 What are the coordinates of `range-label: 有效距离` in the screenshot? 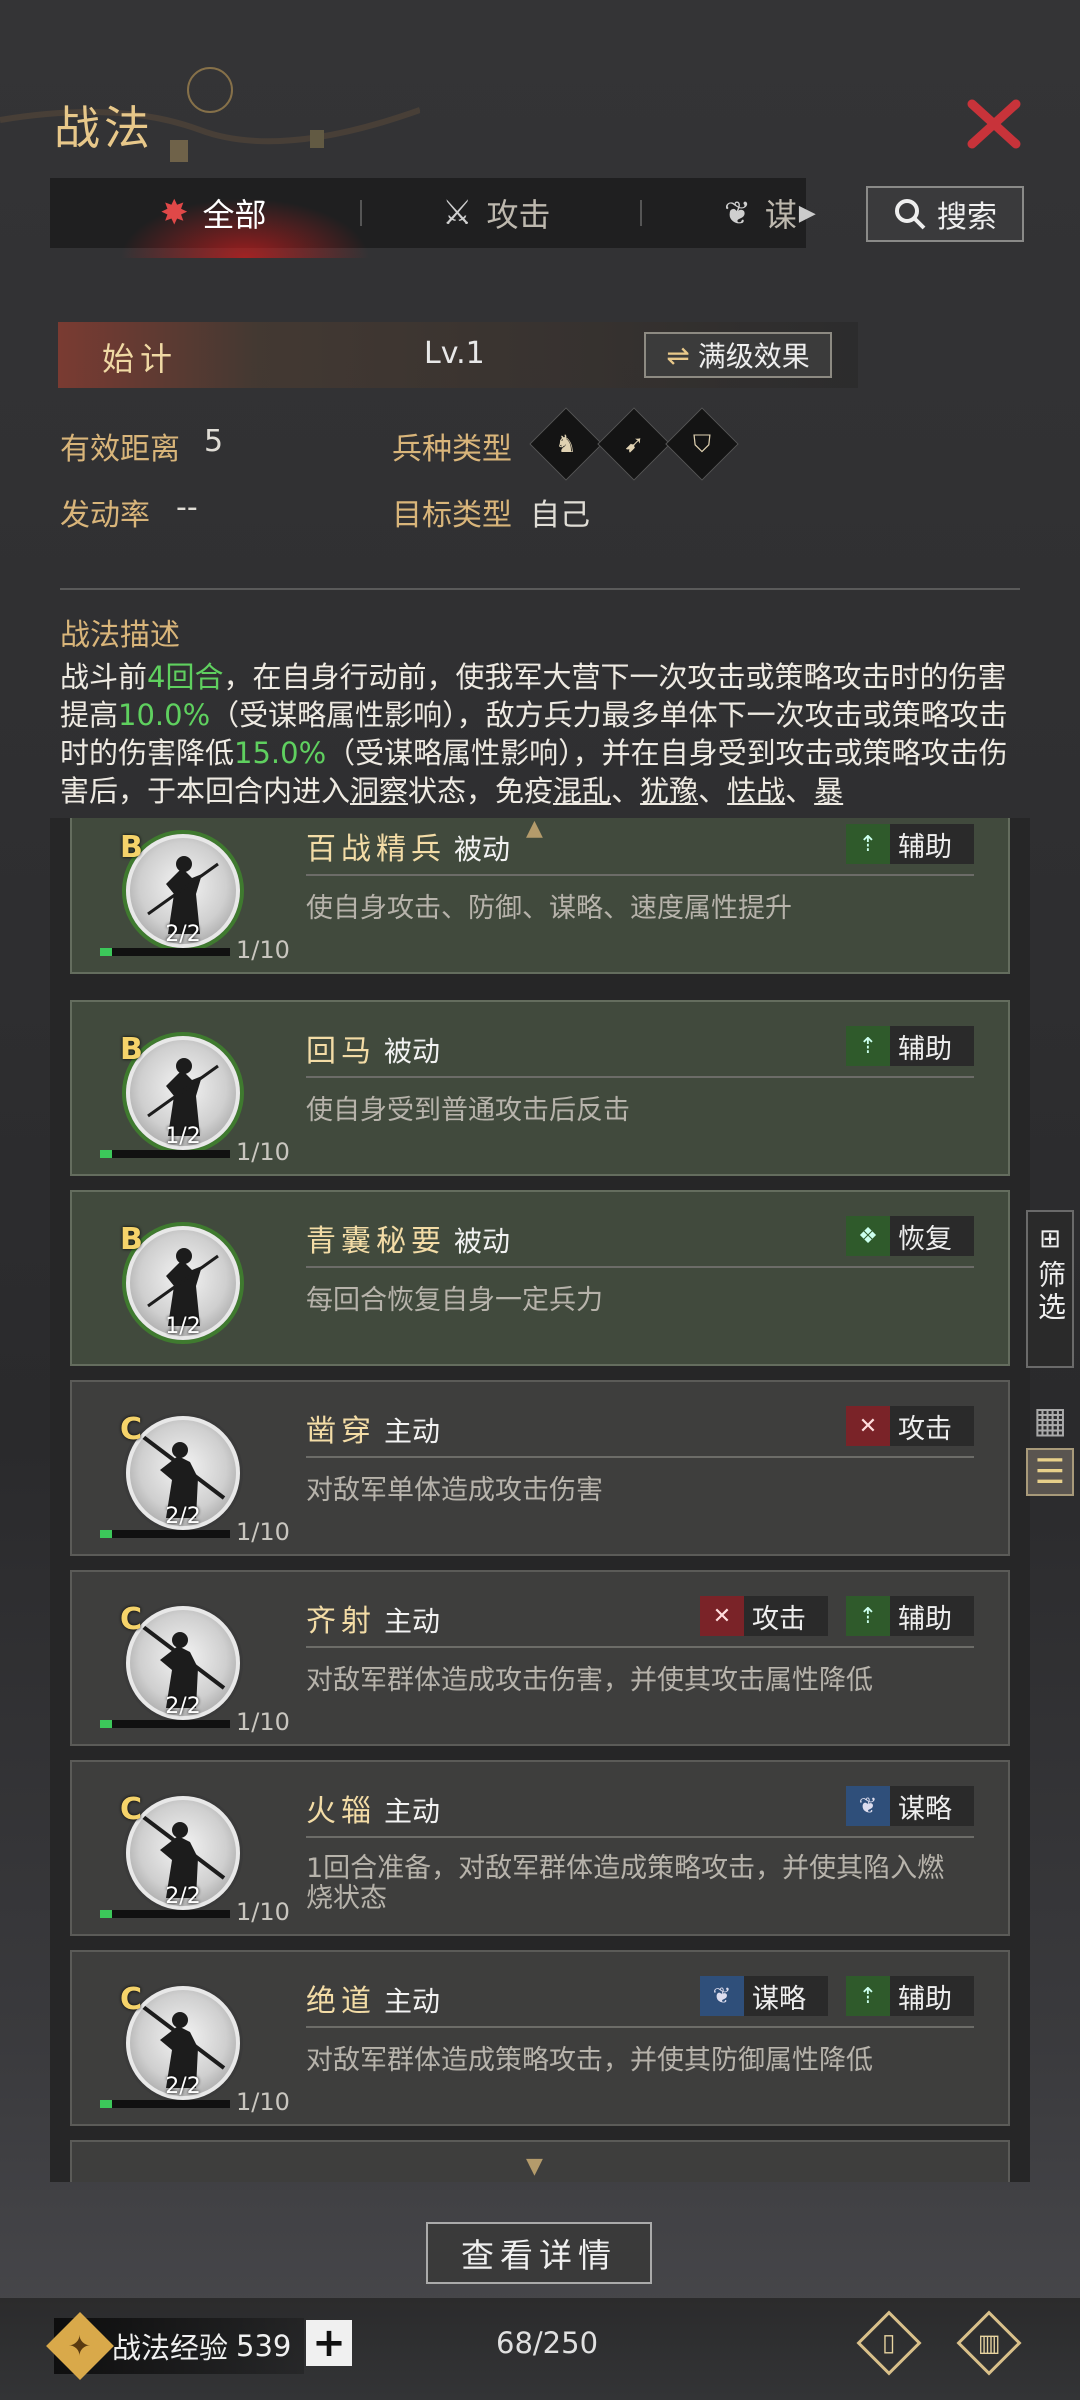 It's located at (120, 449).